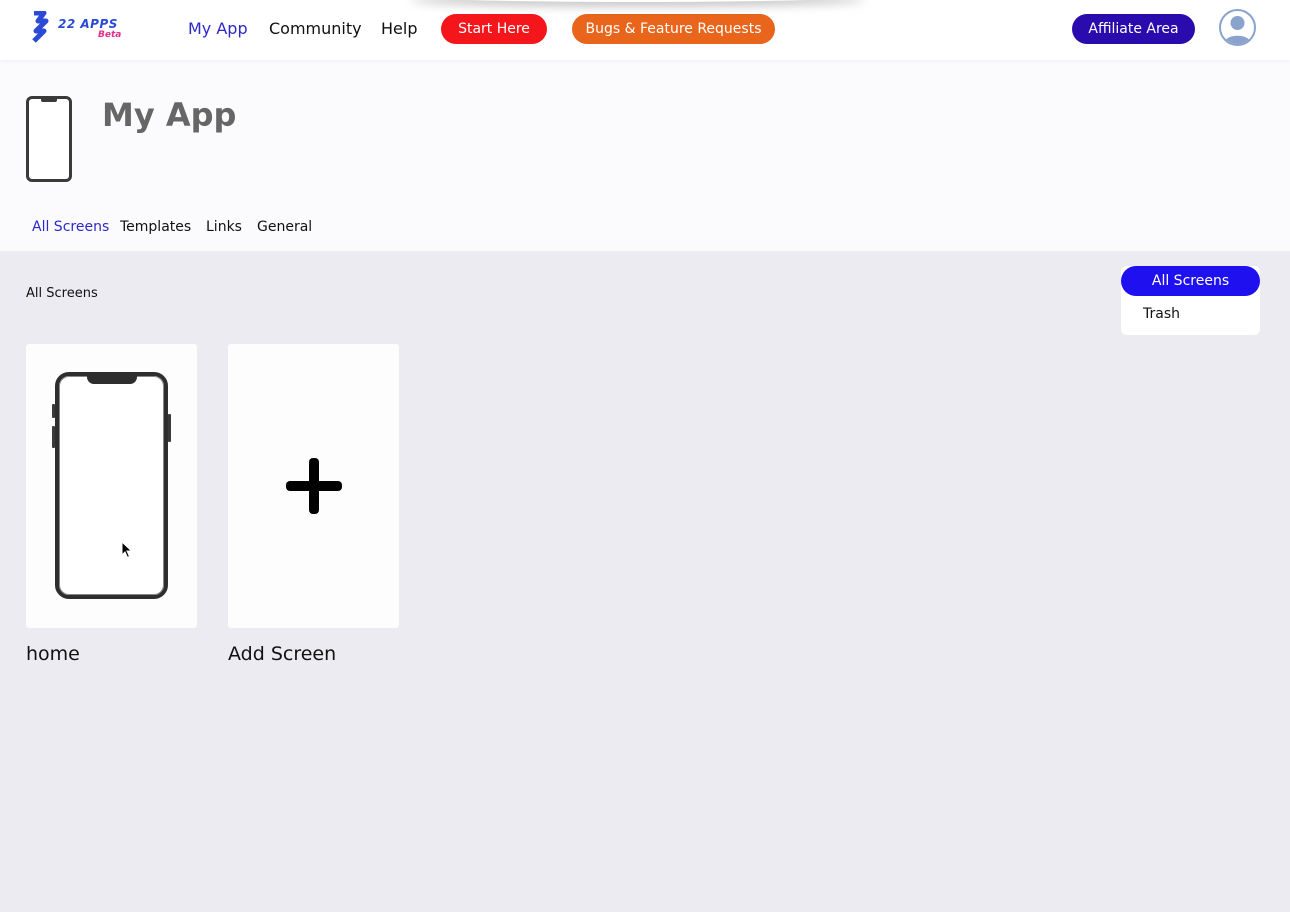  Describe the element at coordinates (1190, 281) in the screenshot. I see `filter-all-screens-button: All Screens` at that location.